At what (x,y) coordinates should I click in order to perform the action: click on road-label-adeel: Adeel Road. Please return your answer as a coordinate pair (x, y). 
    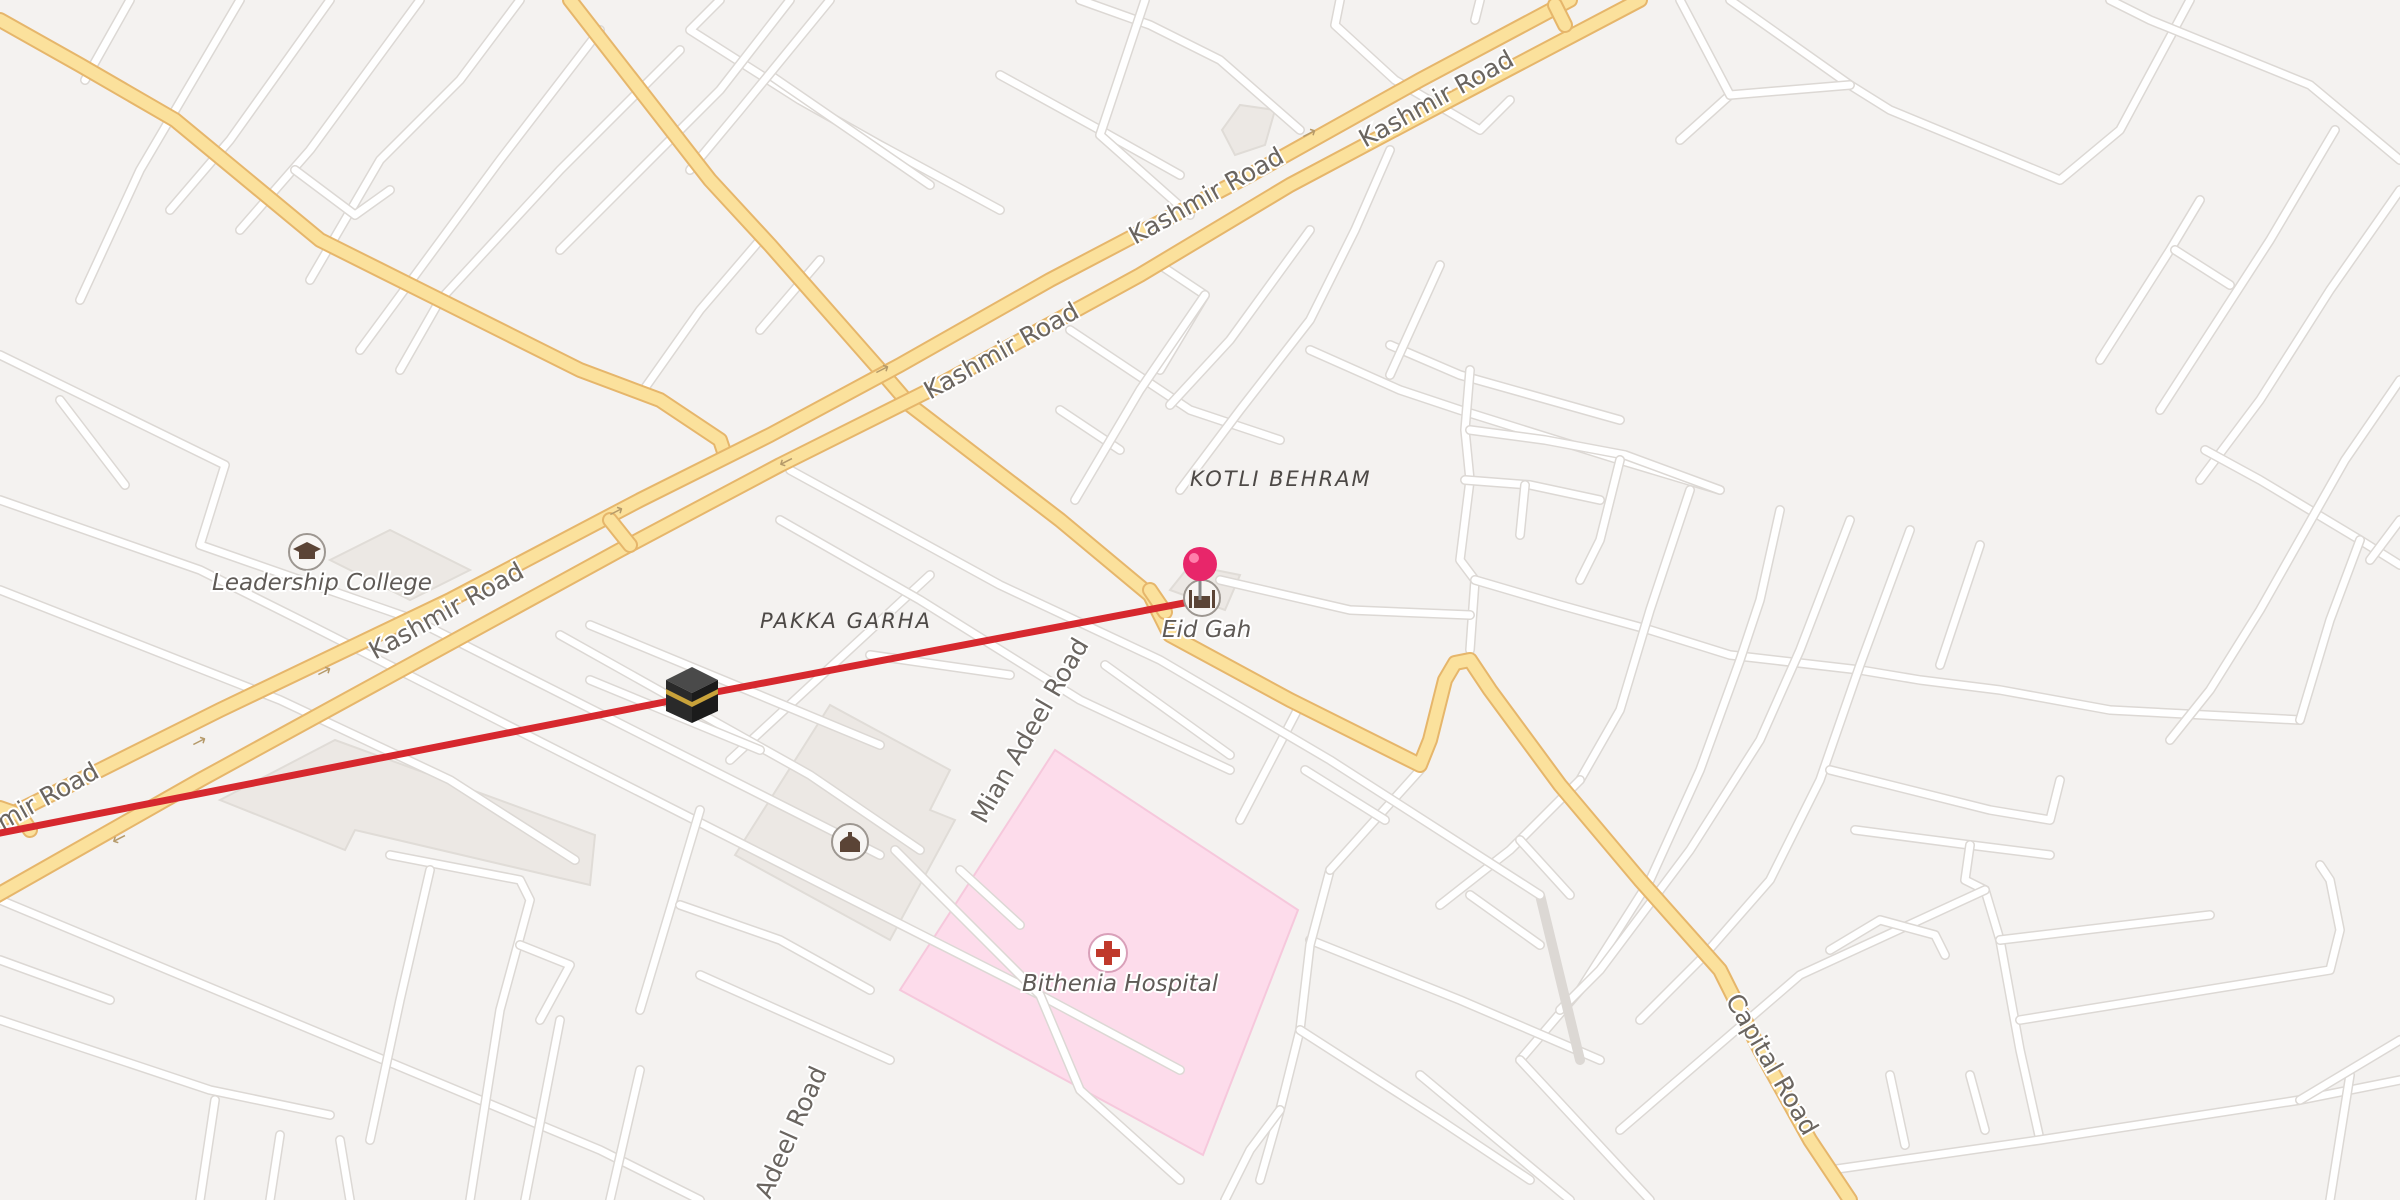
    Looking at the image, I should click on (791, 1131).